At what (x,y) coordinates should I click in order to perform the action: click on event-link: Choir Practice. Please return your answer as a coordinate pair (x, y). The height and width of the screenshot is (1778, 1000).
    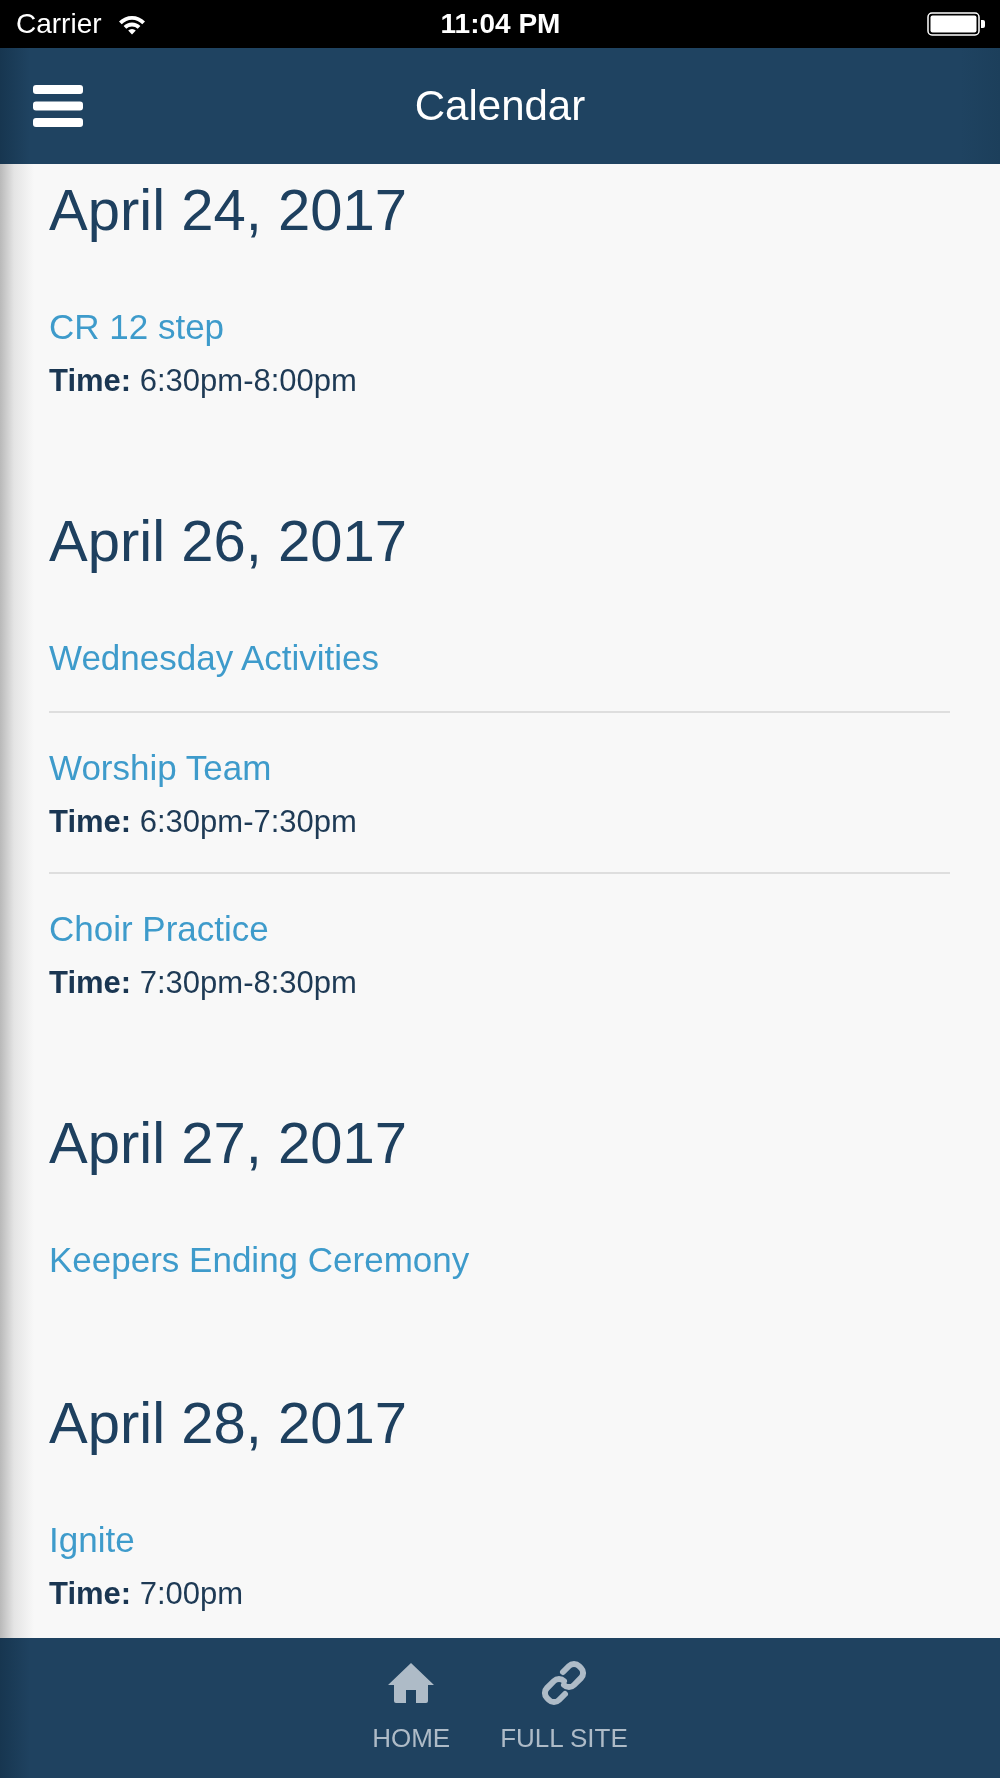
    Looking at the image, I should click on (159, 929).